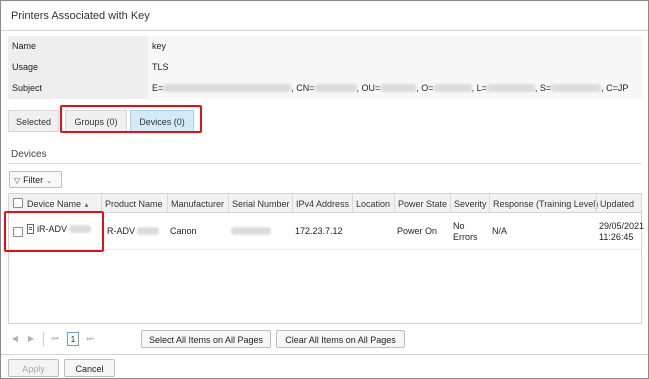 Image resolution: width=649 pixels, height=379 pixels. I want to click on property-value: TLS, so click(395, 67).